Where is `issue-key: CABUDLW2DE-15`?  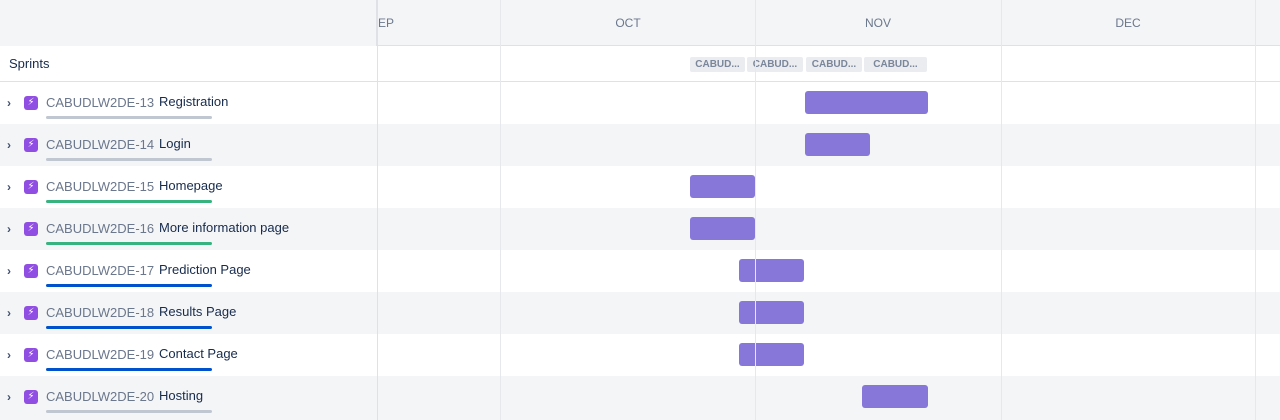
issue-key: CABUDLW2DE-15 is located at coordinates (100, 187).